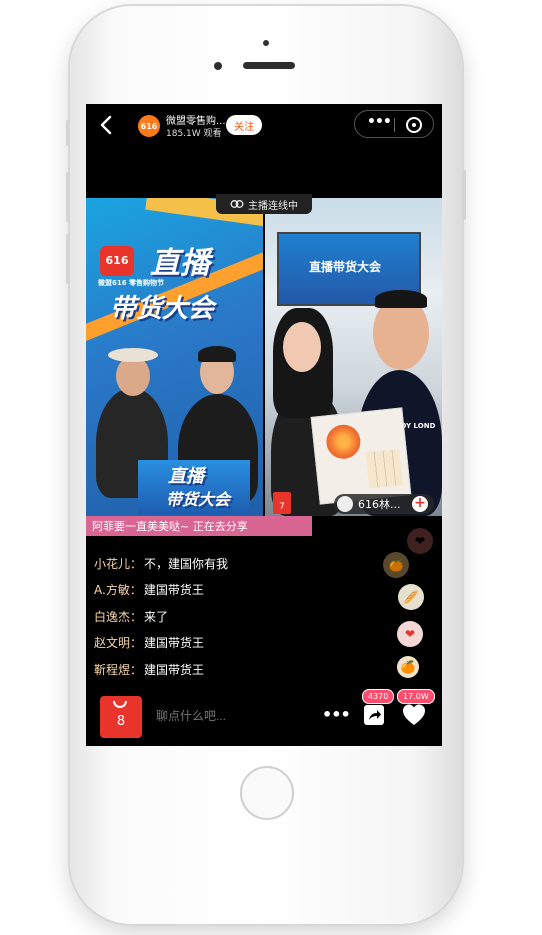 This screenshot has width=542, height=935. What do you see at coordinates (133, 355) in the screenshot?
I see `host-person-1-hat` at bounding box center [133, 355].